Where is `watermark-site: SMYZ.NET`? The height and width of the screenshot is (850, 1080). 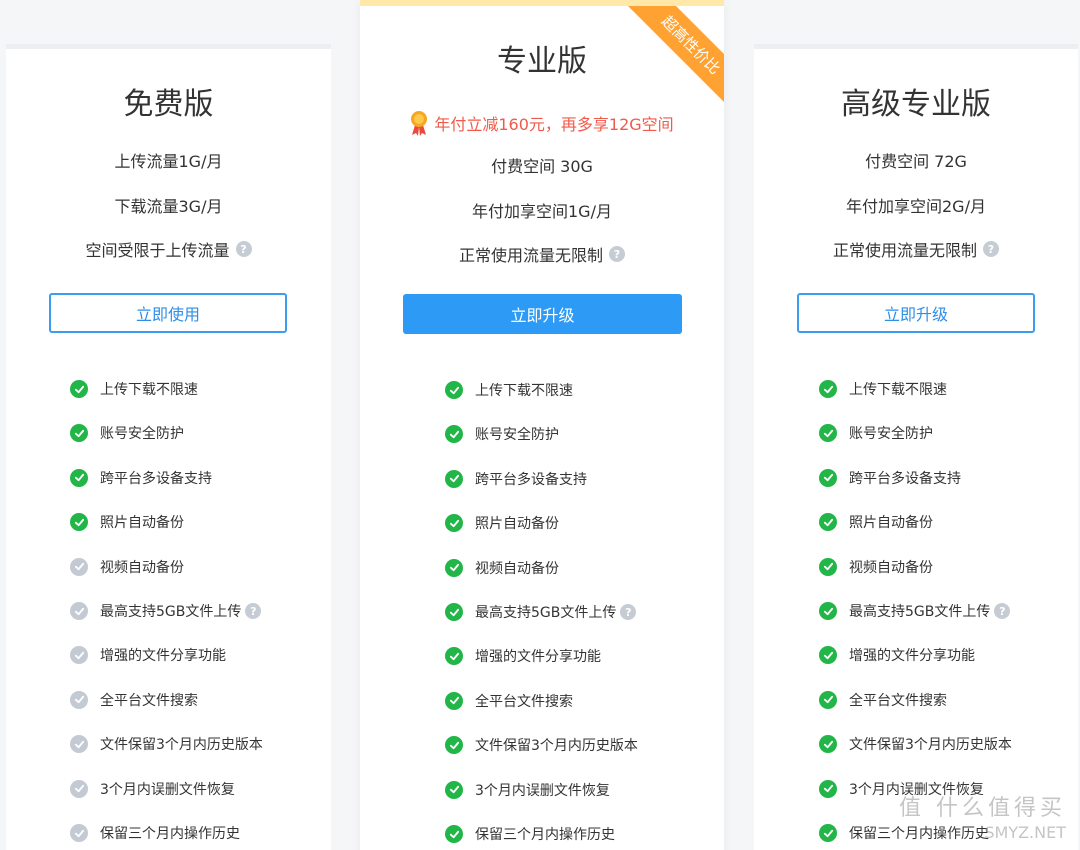 watermark-site: SMYZ.NET is located at coordinates (1025, 832).